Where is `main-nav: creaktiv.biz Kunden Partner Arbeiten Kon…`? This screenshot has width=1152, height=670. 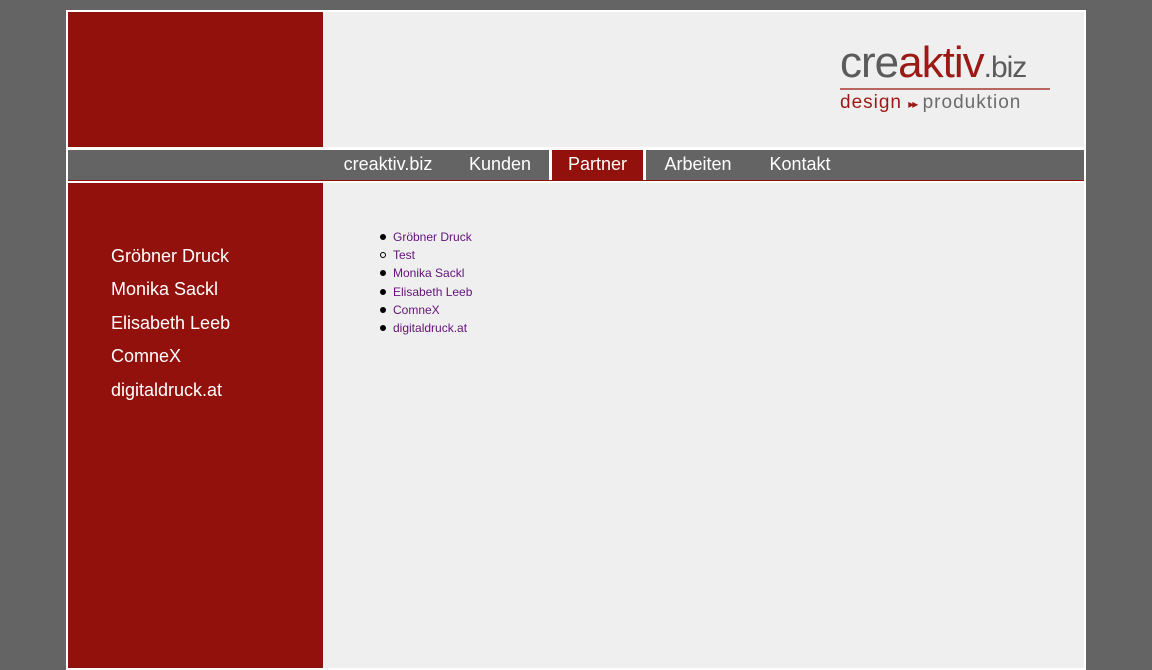 main-nav: creaktiv.biz Kunden Partner Arbeiten Kon… is located at coordinates (576, 165).